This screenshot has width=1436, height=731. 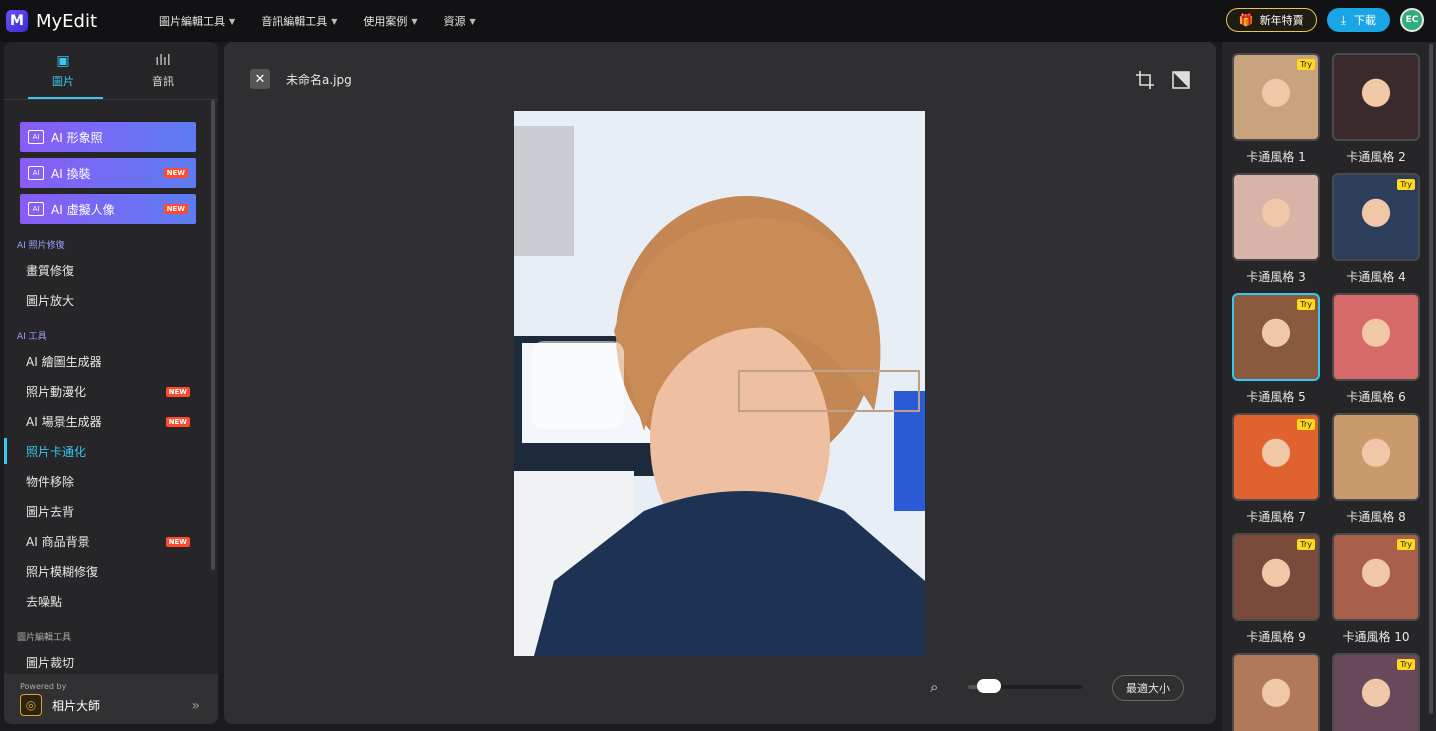 What do you see at coordinates (111, 541) in the screenshot?
I see `menu-item-ai-product-background: AI 商品背景 NEW` at bounding box center [111, 541].